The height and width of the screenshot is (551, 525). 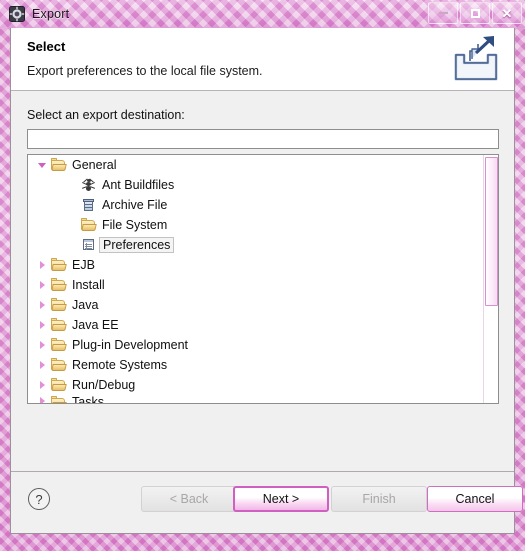 I want to click on cancel-button: Cancel, so click(x=475, y=499).